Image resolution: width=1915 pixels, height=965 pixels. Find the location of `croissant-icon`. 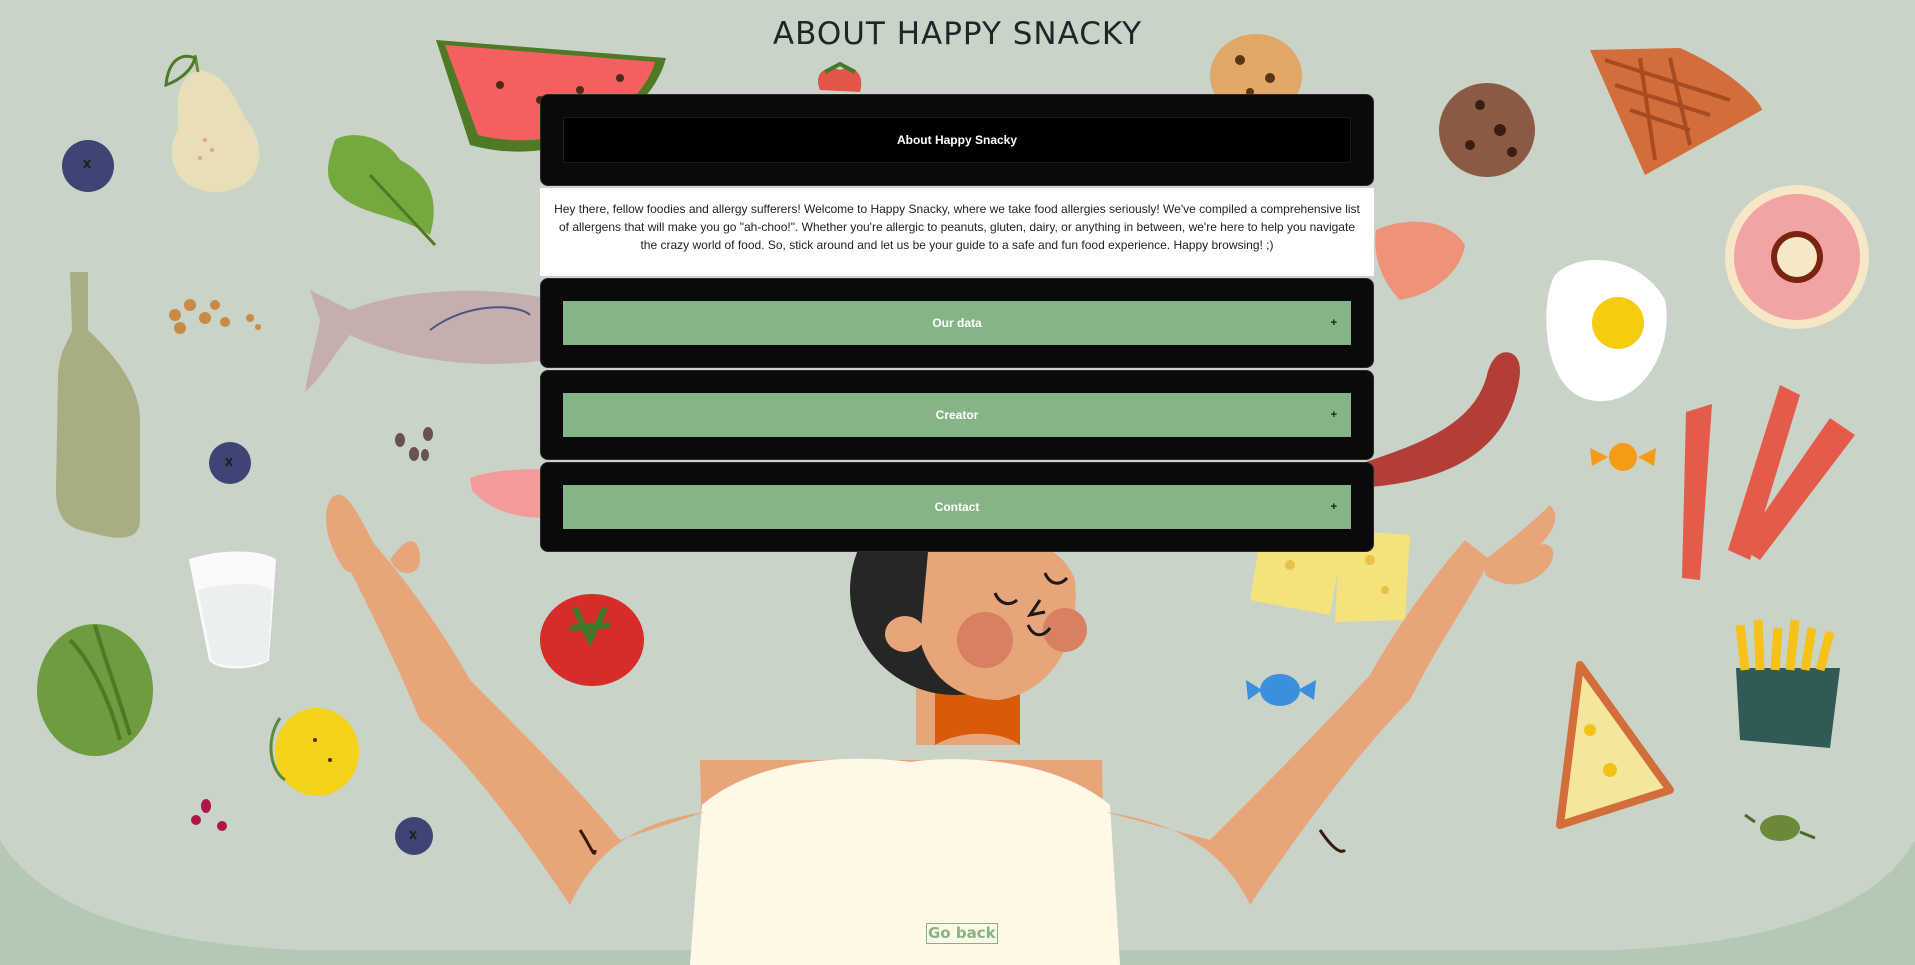

croissant-icon is located at coordinates (1420, 260).